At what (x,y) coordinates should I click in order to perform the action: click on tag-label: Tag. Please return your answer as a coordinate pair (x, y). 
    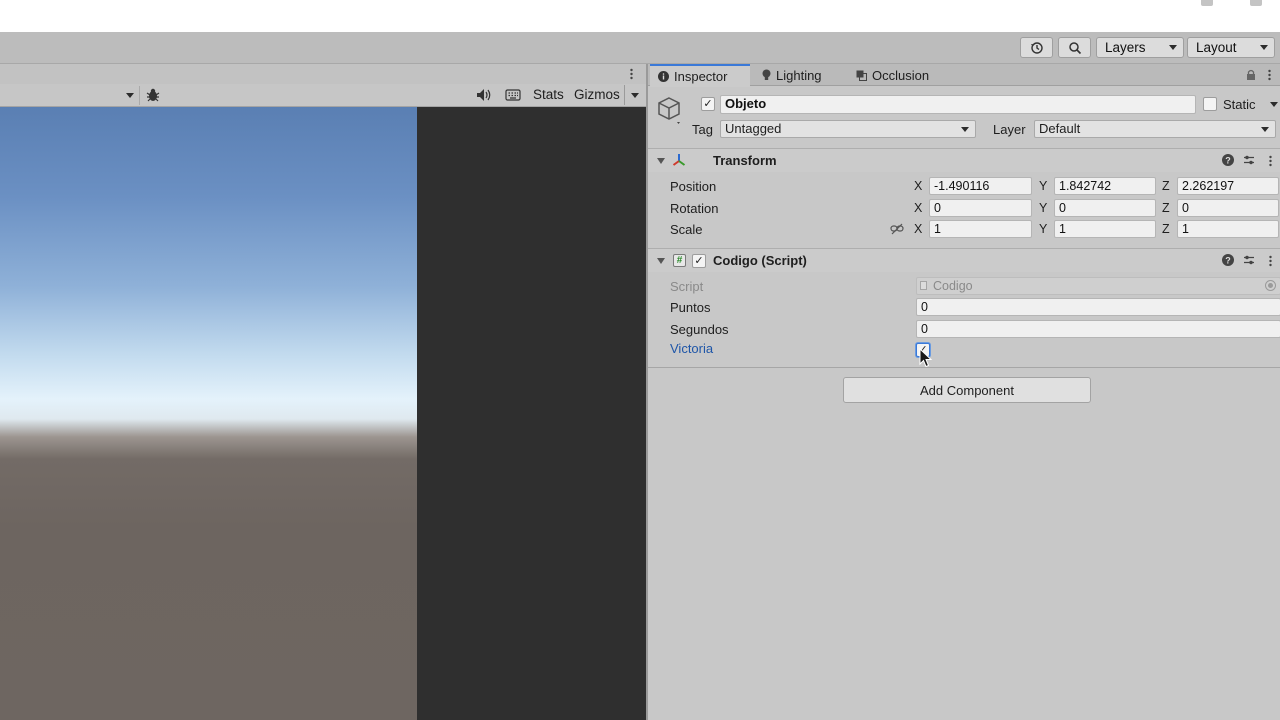
    Looking at the image, I should click on (702, 129).